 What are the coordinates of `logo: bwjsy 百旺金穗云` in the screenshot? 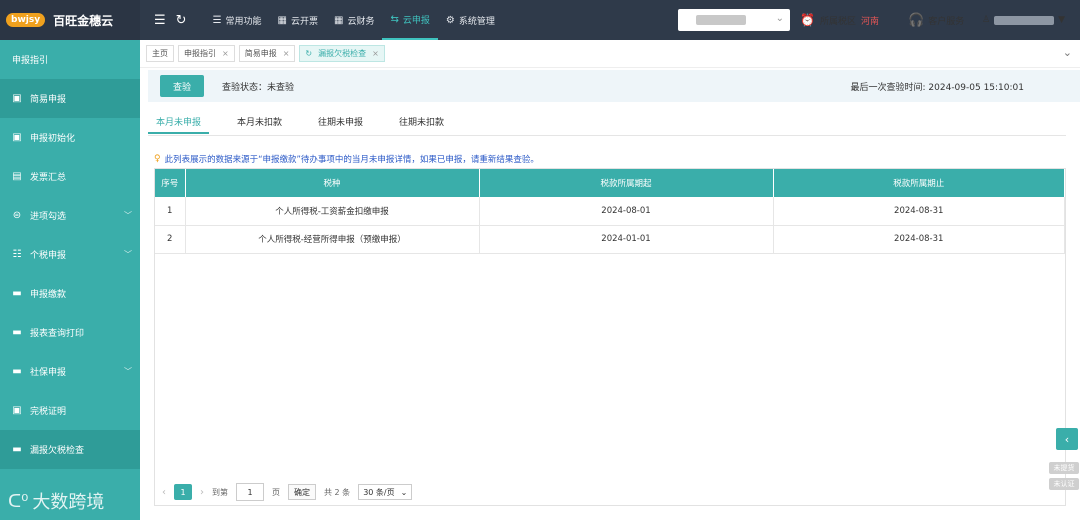 It's located at (70, 20).